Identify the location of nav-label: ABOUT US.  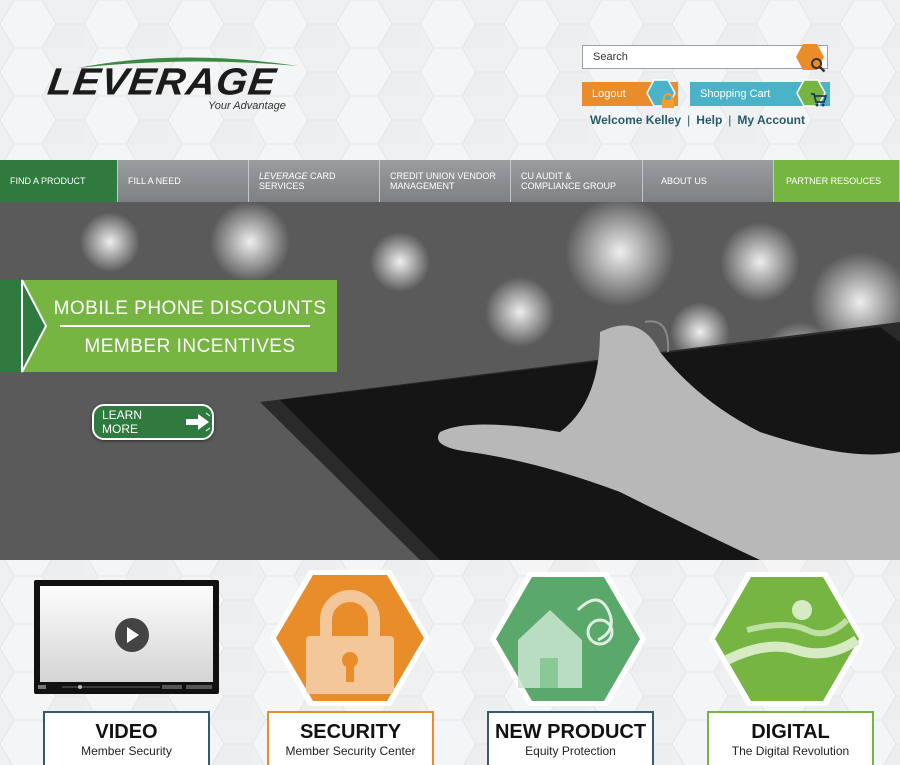
(684, 181).